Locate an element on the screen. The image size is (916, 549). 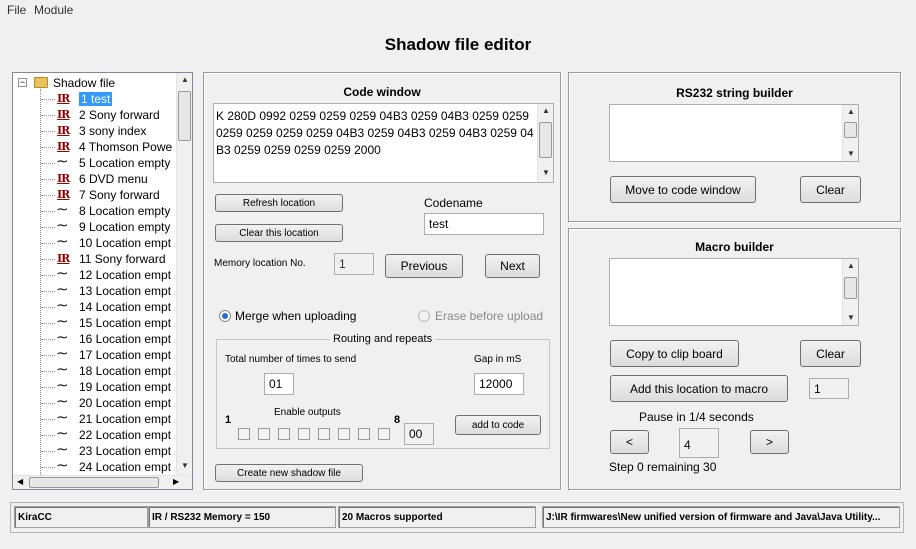
macro-scrollbar: ▲ ▼ is located at coordinates (850, 292).